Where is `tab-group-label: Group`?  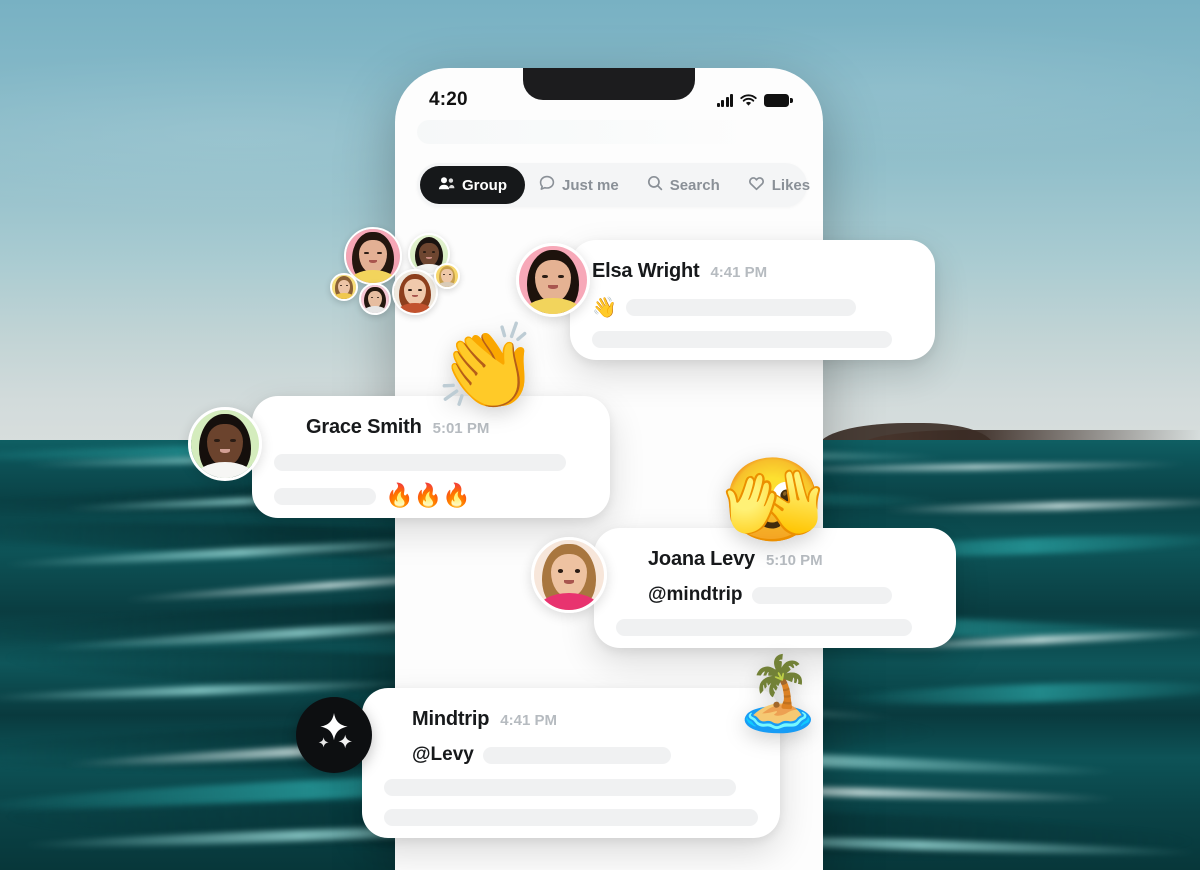
tab-group-label: Group is located at coordinates (484, 185).